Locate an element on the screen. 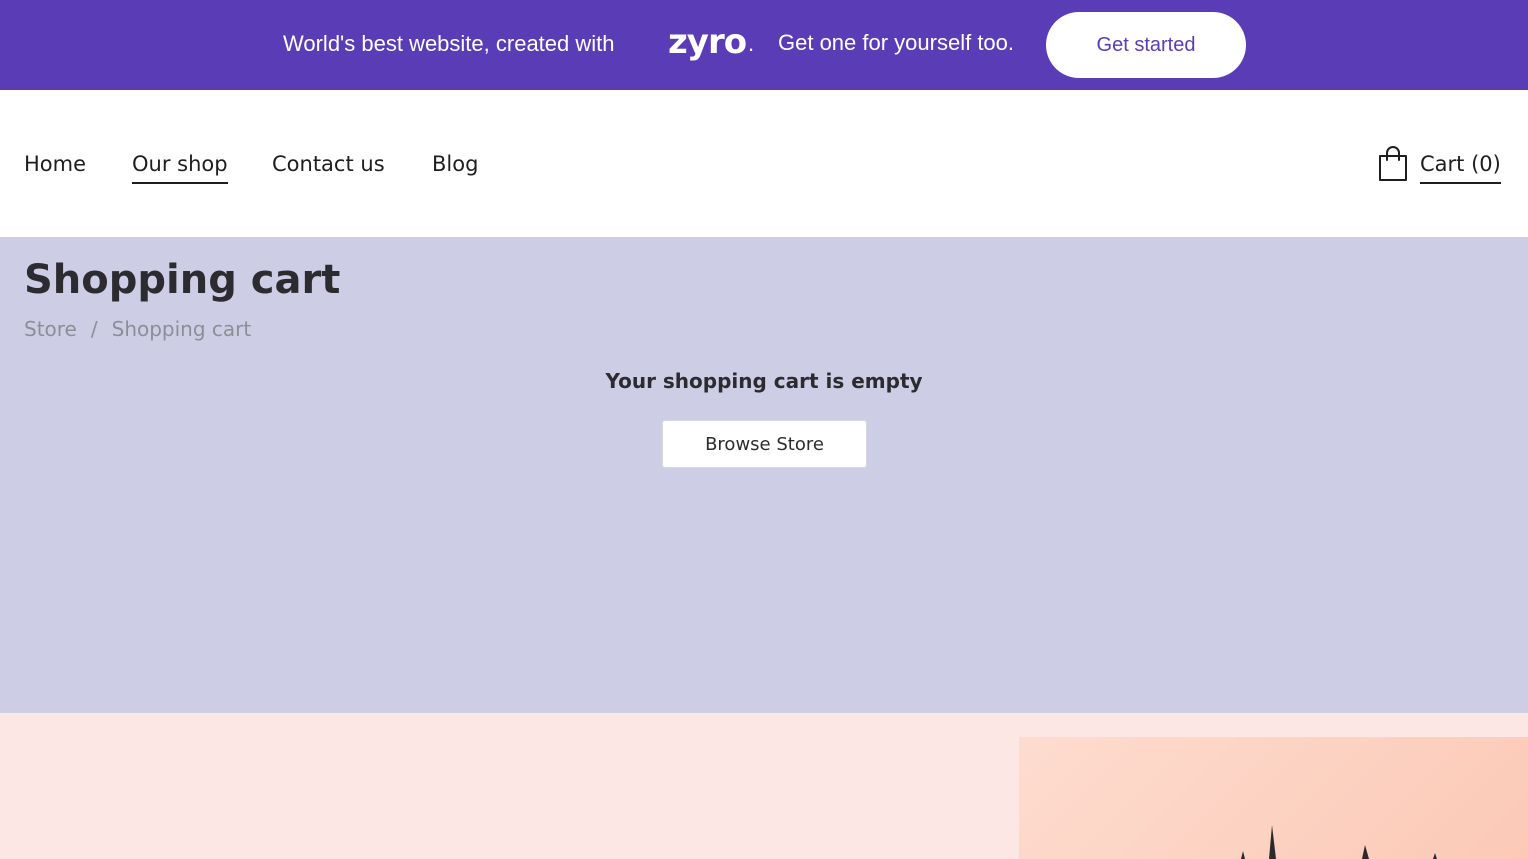  shopping-bag-icon is located at coordinates (1393, 164).